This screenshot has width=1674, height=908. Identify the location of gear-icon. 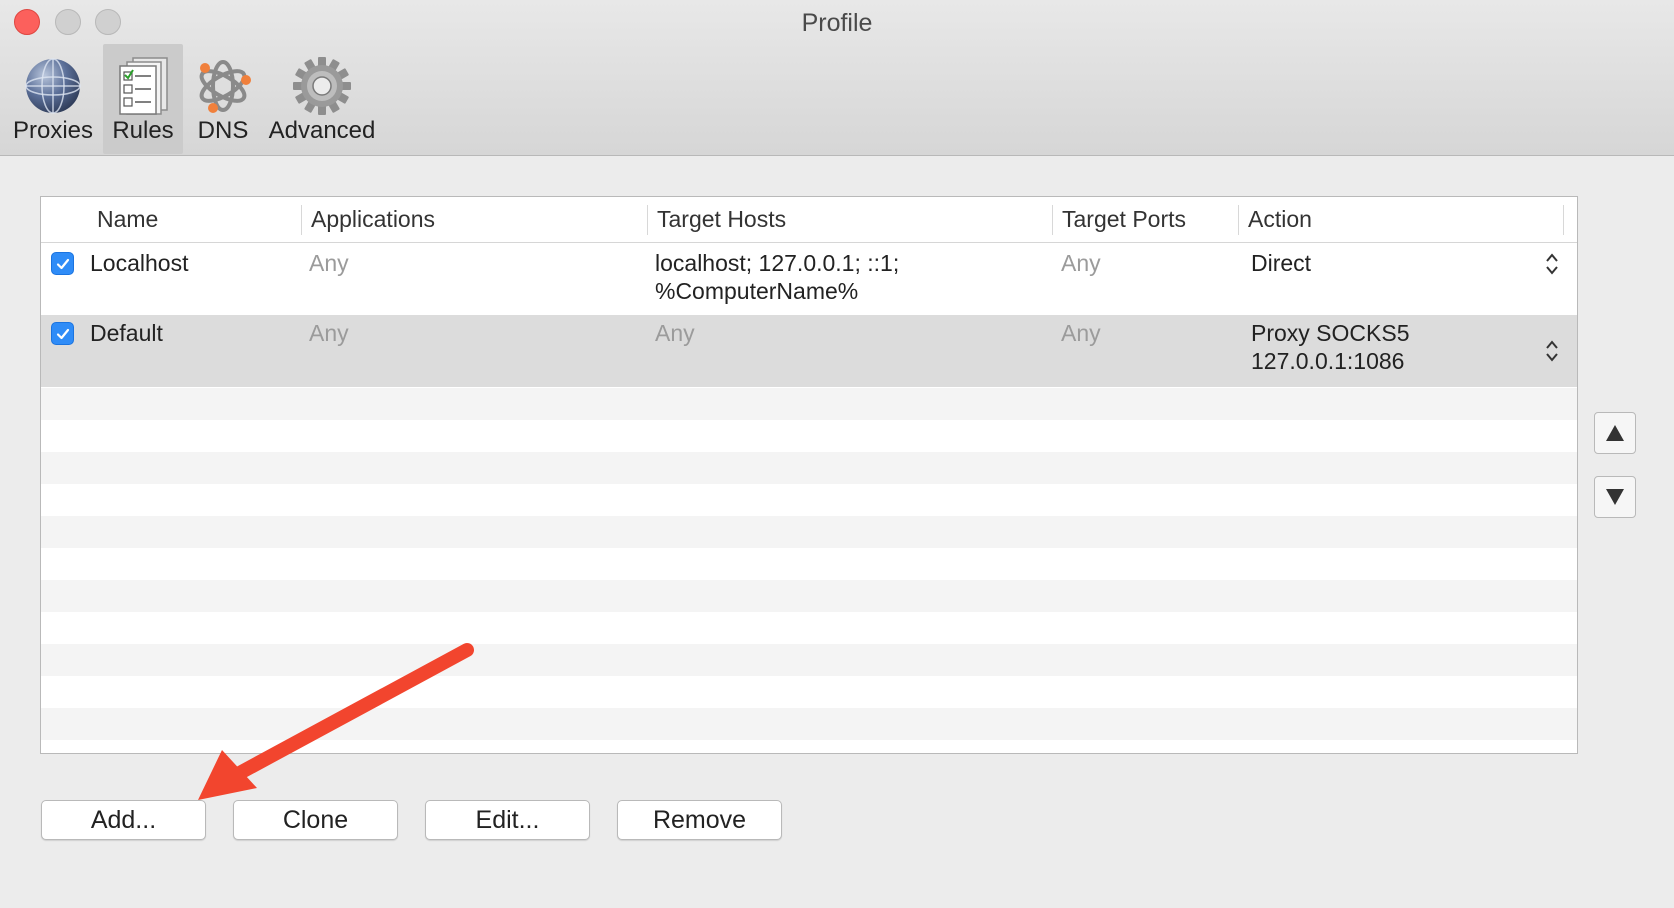
(322, 86).